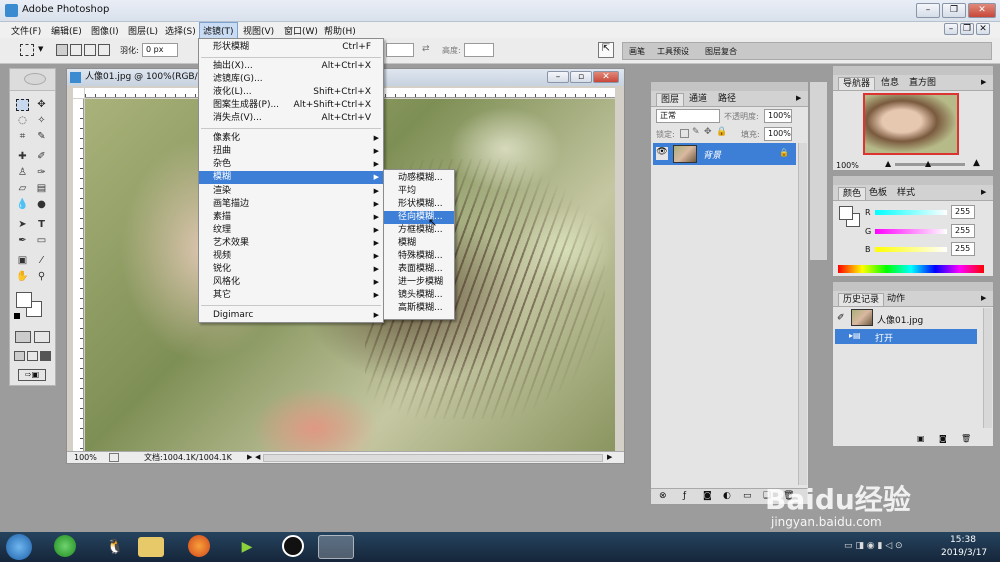  What do you see at coordinates (17, 316) in the screenshot?
I see `default-colors-icon` at bounding box center [17, 316].